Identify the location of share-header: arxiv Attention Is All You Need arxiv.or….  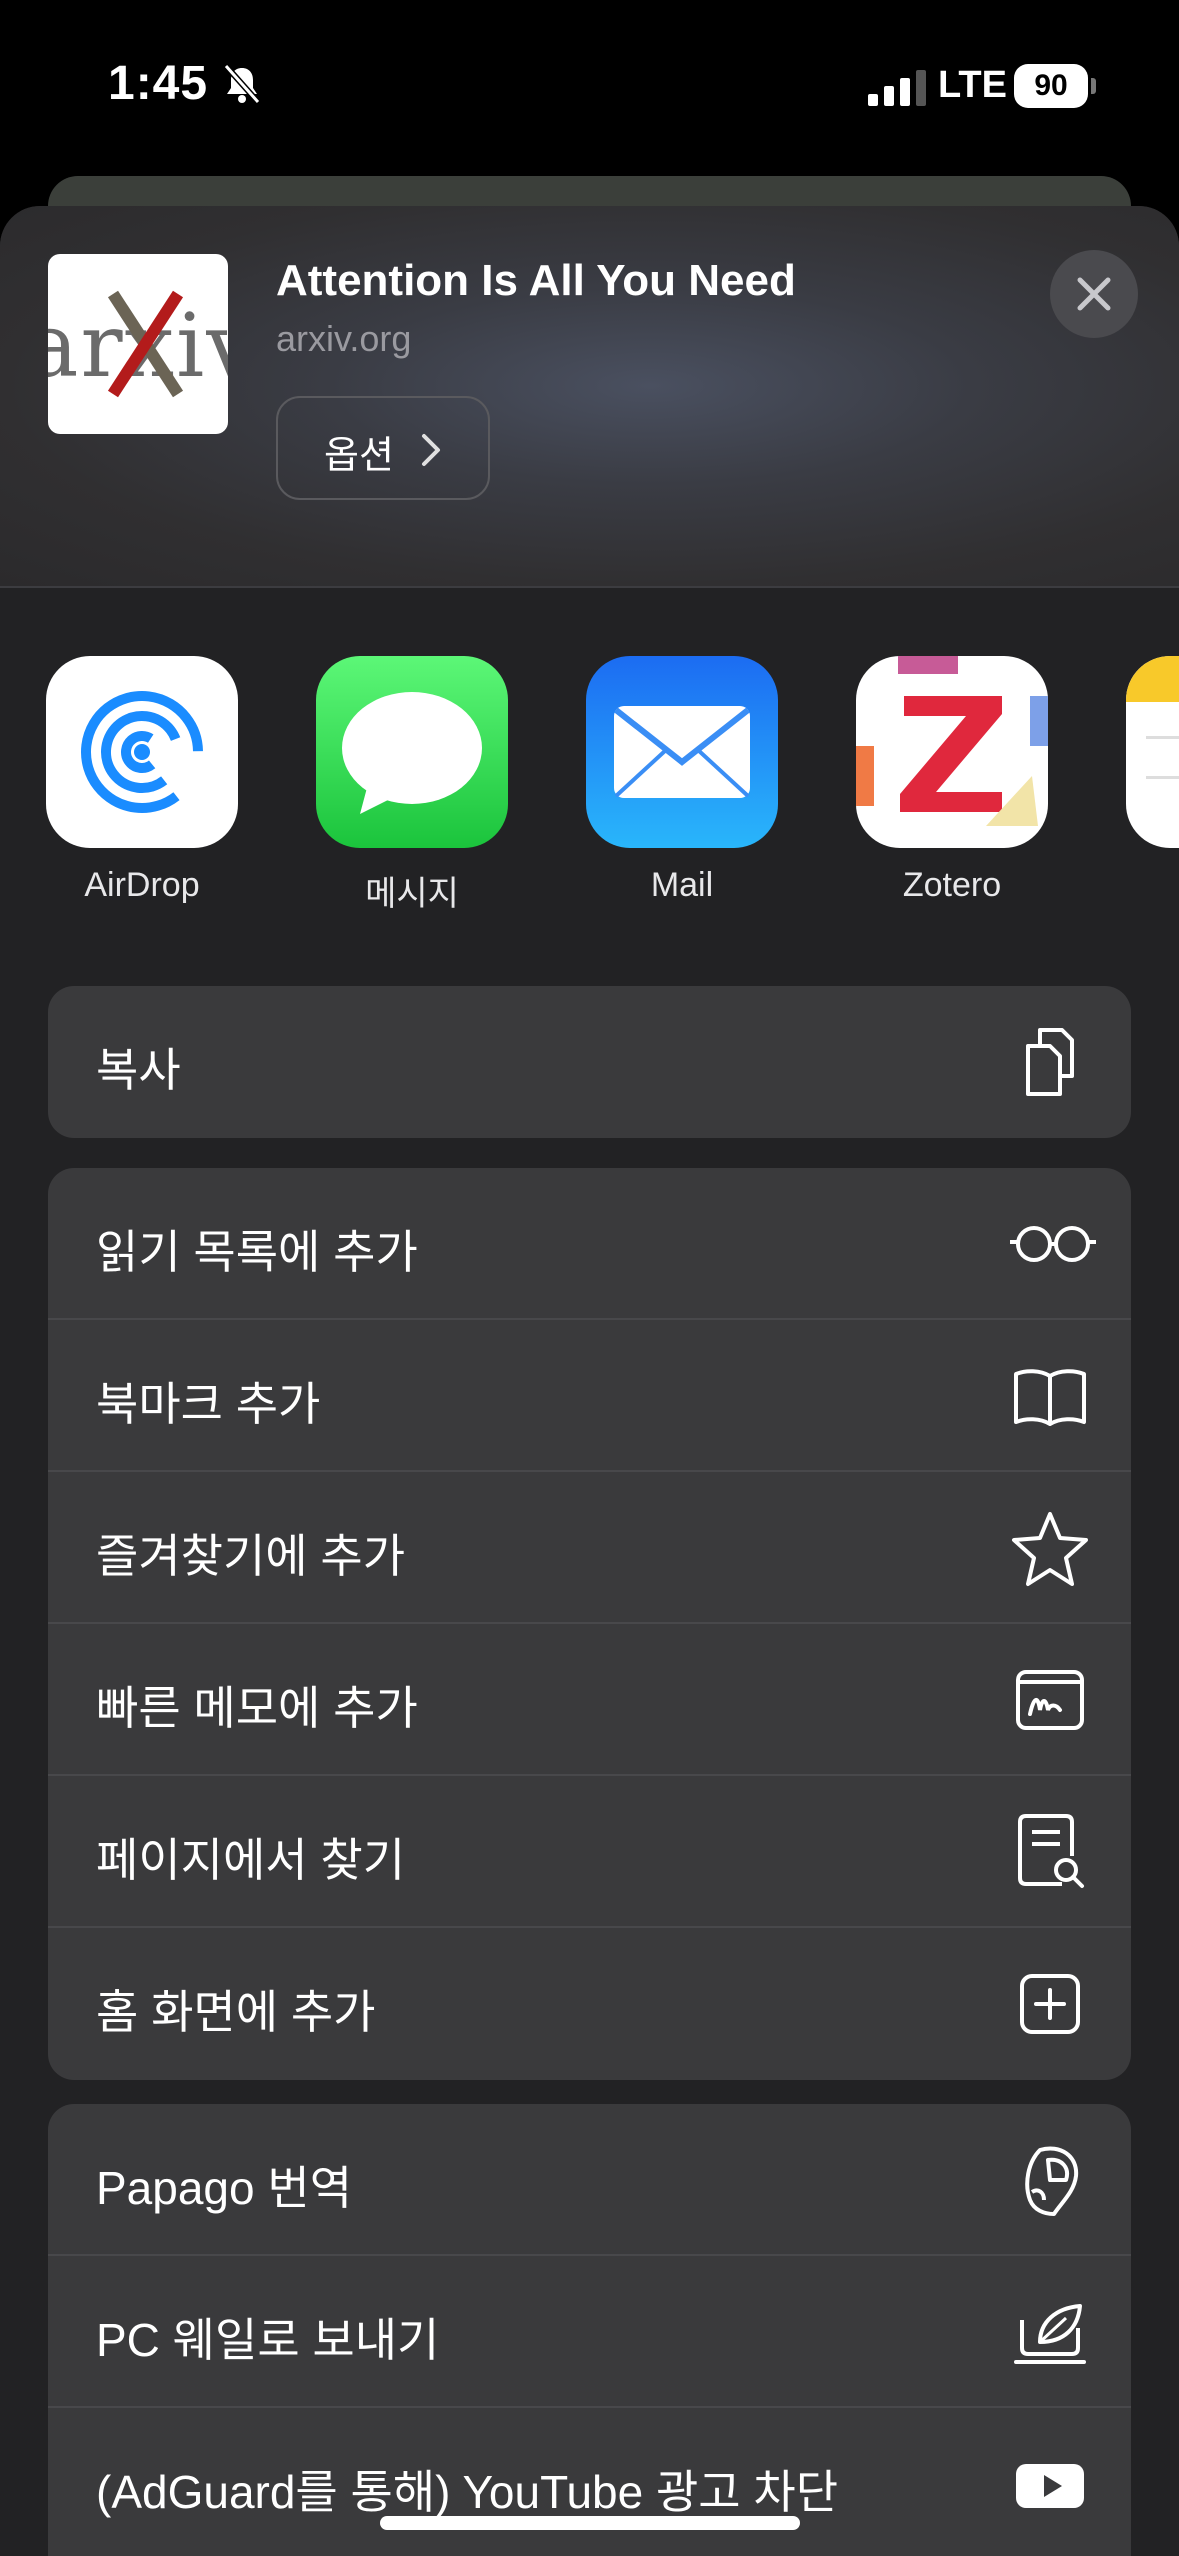
(589, 396).